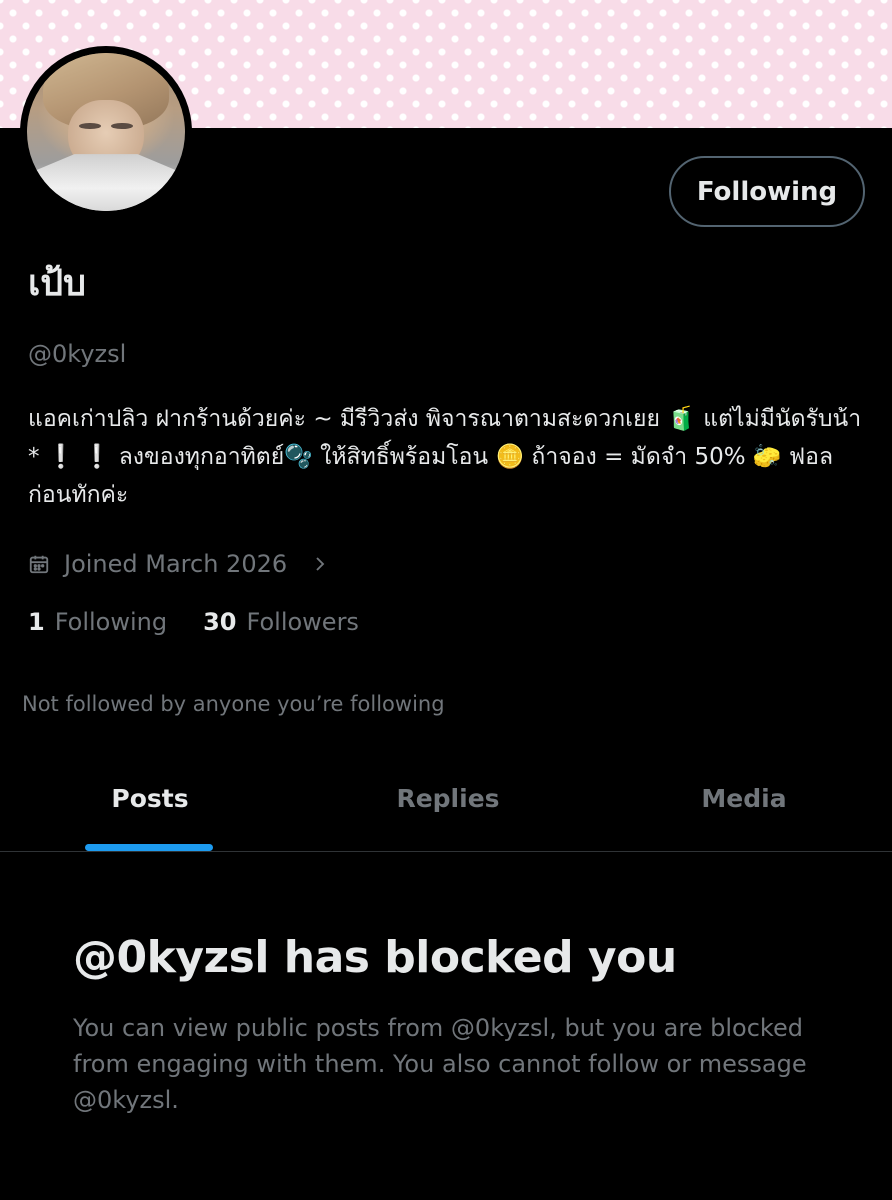 Image resolution: width=892 pixels, height=1200 pixels. I want to click on following-button: Following, so click(767, 191).